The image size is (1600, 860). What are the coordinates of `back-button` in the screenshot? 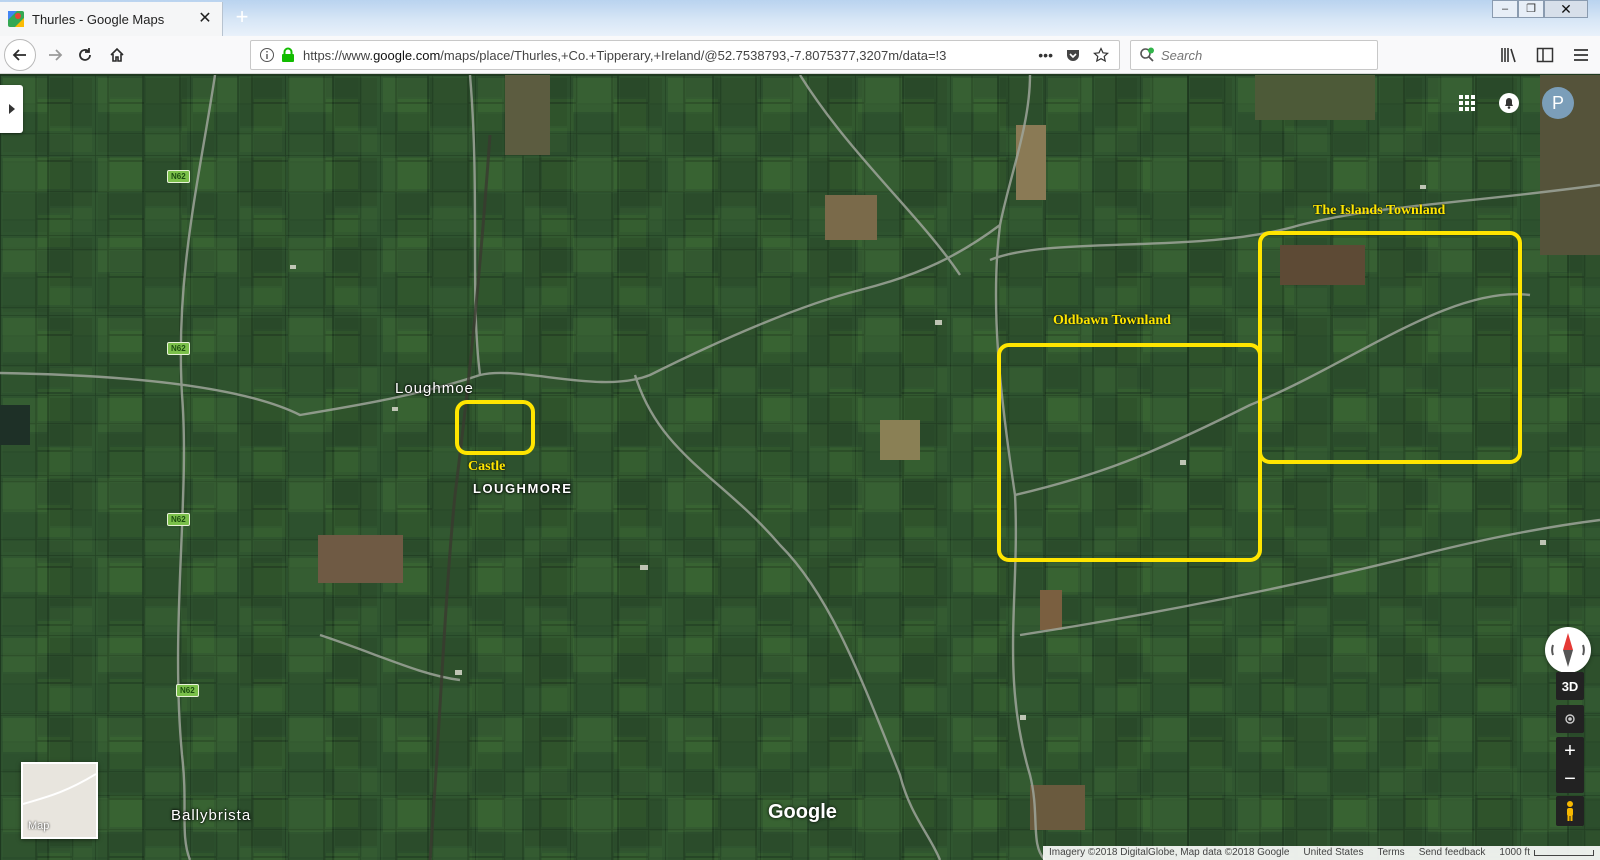 It's located at (20, 55).